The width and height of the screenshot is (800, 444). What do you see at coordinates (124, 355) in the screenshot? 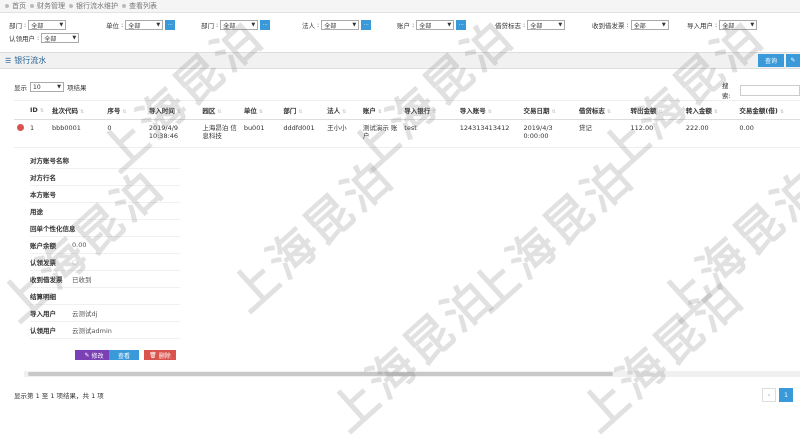
I see `view-button: 查看` at bounding box center [124, 355].